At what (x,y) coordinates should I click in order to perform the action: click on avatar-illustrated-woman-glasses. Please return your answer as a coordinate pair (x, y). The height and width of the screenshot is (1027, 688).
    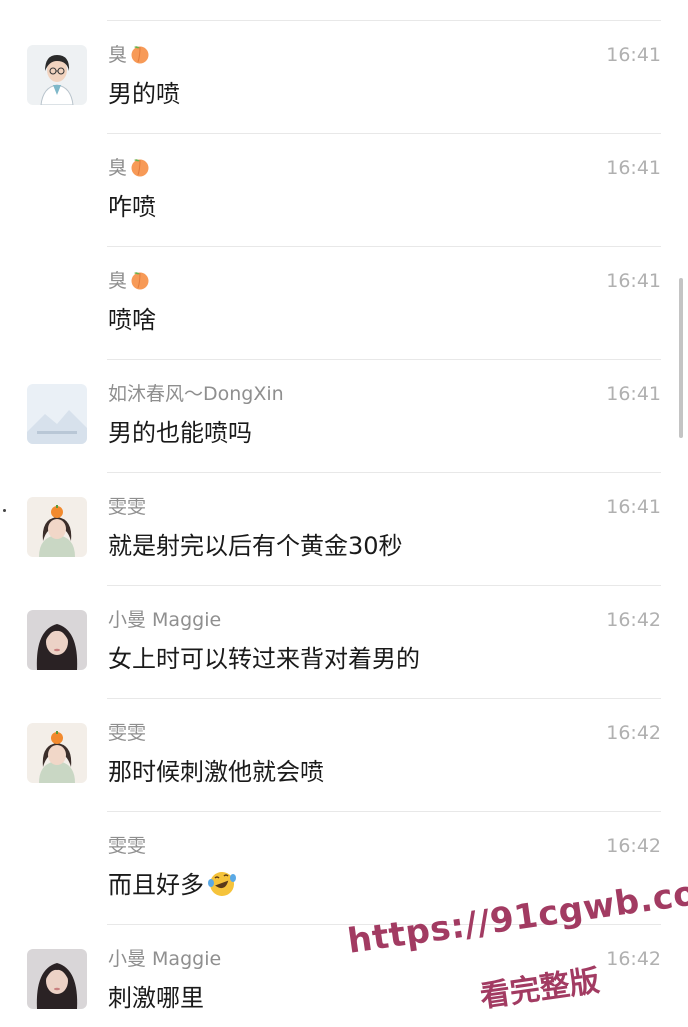
    Looking at the image, I should click on (57, 75).